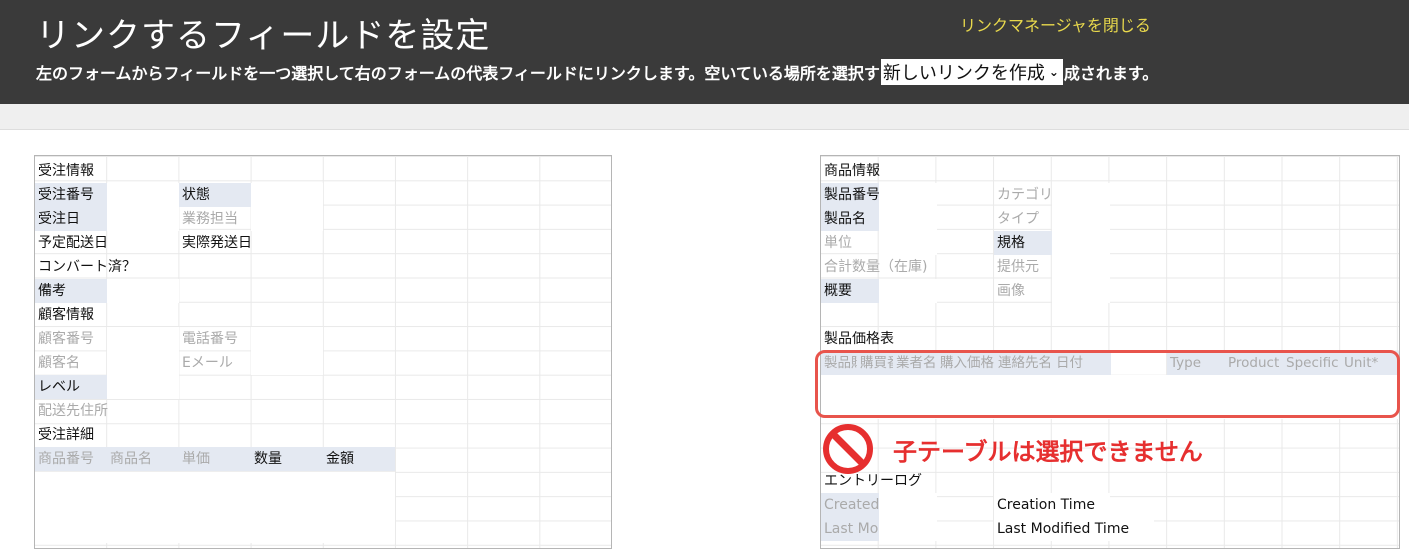 This screenshot has height=549, width=1409. What do you see at coordinates (1081, 219) in the screenshot?
I see `field-type-value` at bounding box center [1081, 219].